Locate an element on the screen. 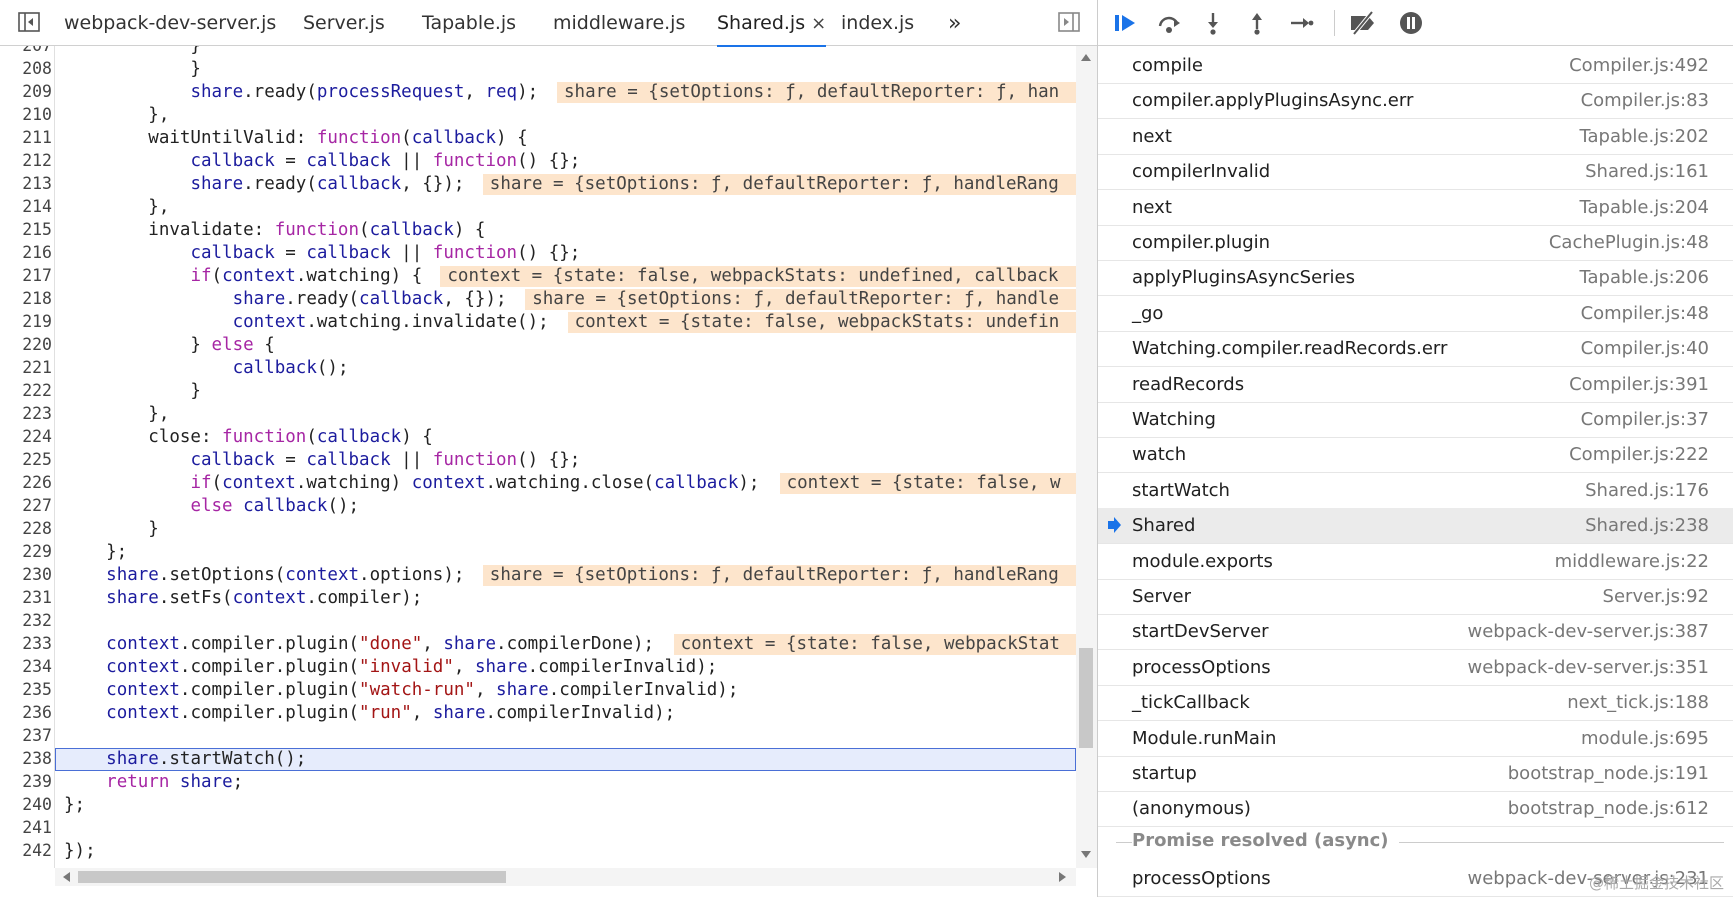 The width and height of the screenshot is (1733, 897). frame-location: next_tick.js:188 is located at coordinates (1638, 702).